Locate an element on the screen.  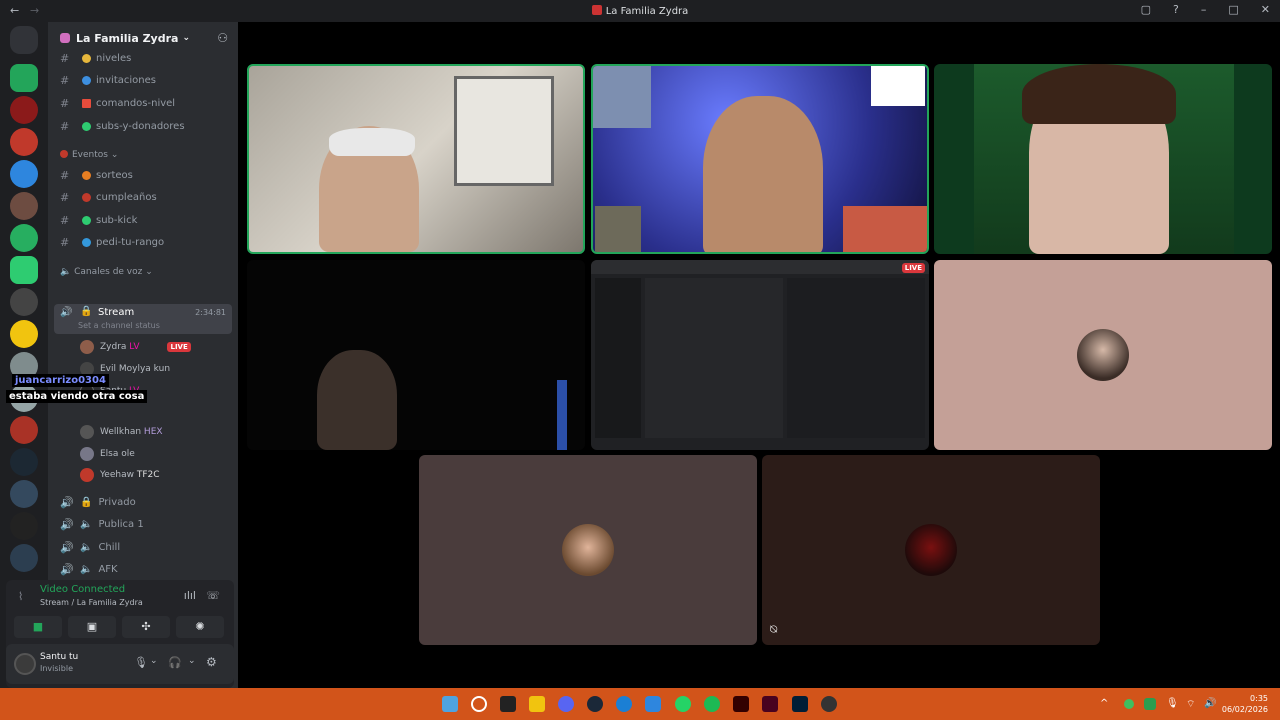
voice-channel-stream: 🔊 🔒 Stream 2:34:81 Set a channel status is located at coordinates (143, 319).